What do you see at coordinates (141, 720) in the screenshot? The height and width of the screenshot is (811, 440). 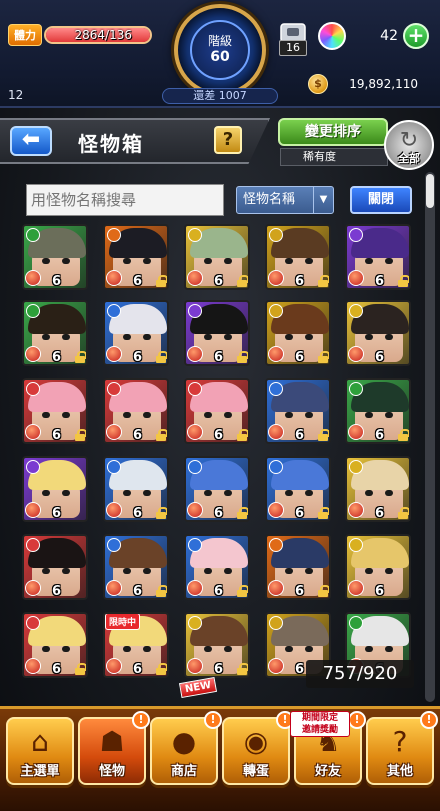 I see `notice-badge: !` at bounding box center [141, 720].